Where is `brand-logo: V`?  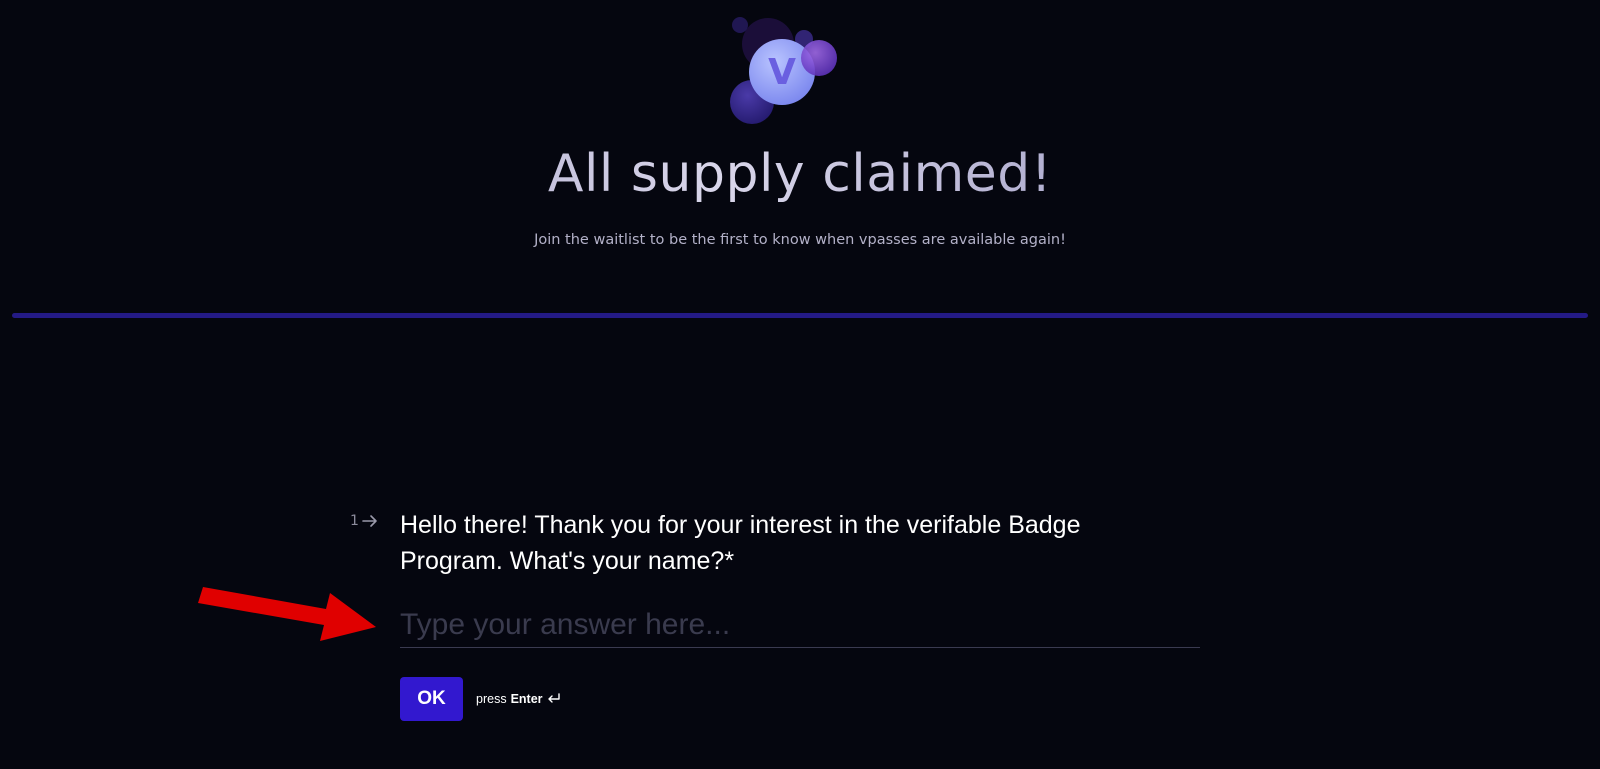
brand-logo: V is located at coordinates (783, 70).